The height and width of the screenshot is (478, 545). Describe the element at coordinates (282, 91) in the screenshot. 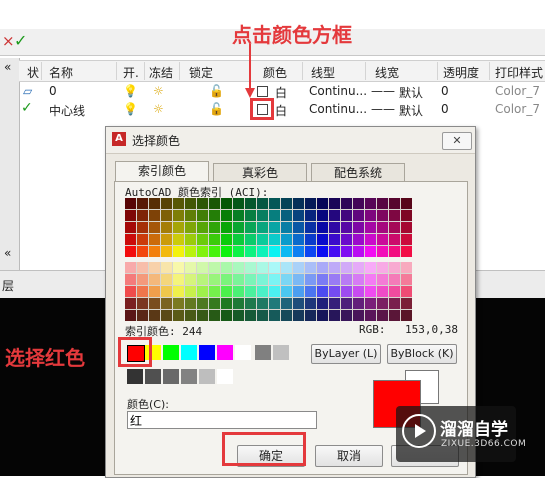

I see `layer-row: ▱ 0 💡 ☼ 🔓 白 Continu... —— 默认 0 Color_7` at that location.